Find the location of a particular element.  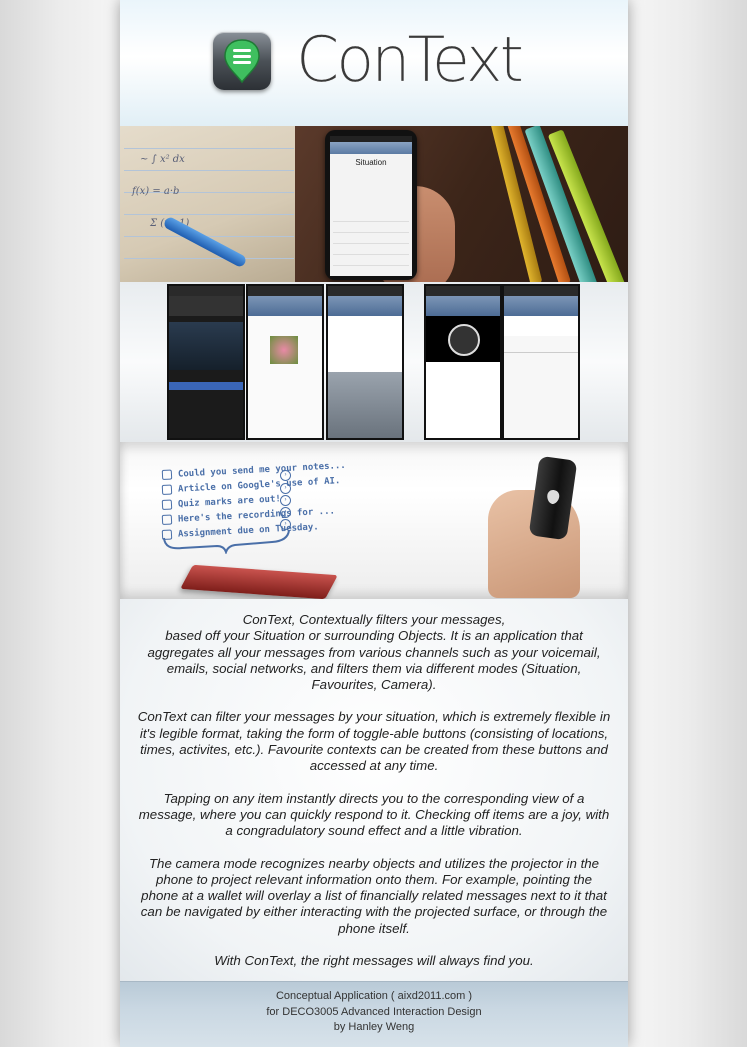

wallet is located at coordinates (259, 582).